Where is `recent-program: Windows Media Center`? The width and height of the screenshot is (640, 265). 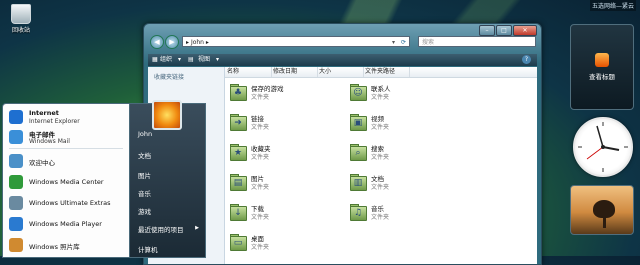
recent-program: Windows Media Center is located at coordinates (67, 182).